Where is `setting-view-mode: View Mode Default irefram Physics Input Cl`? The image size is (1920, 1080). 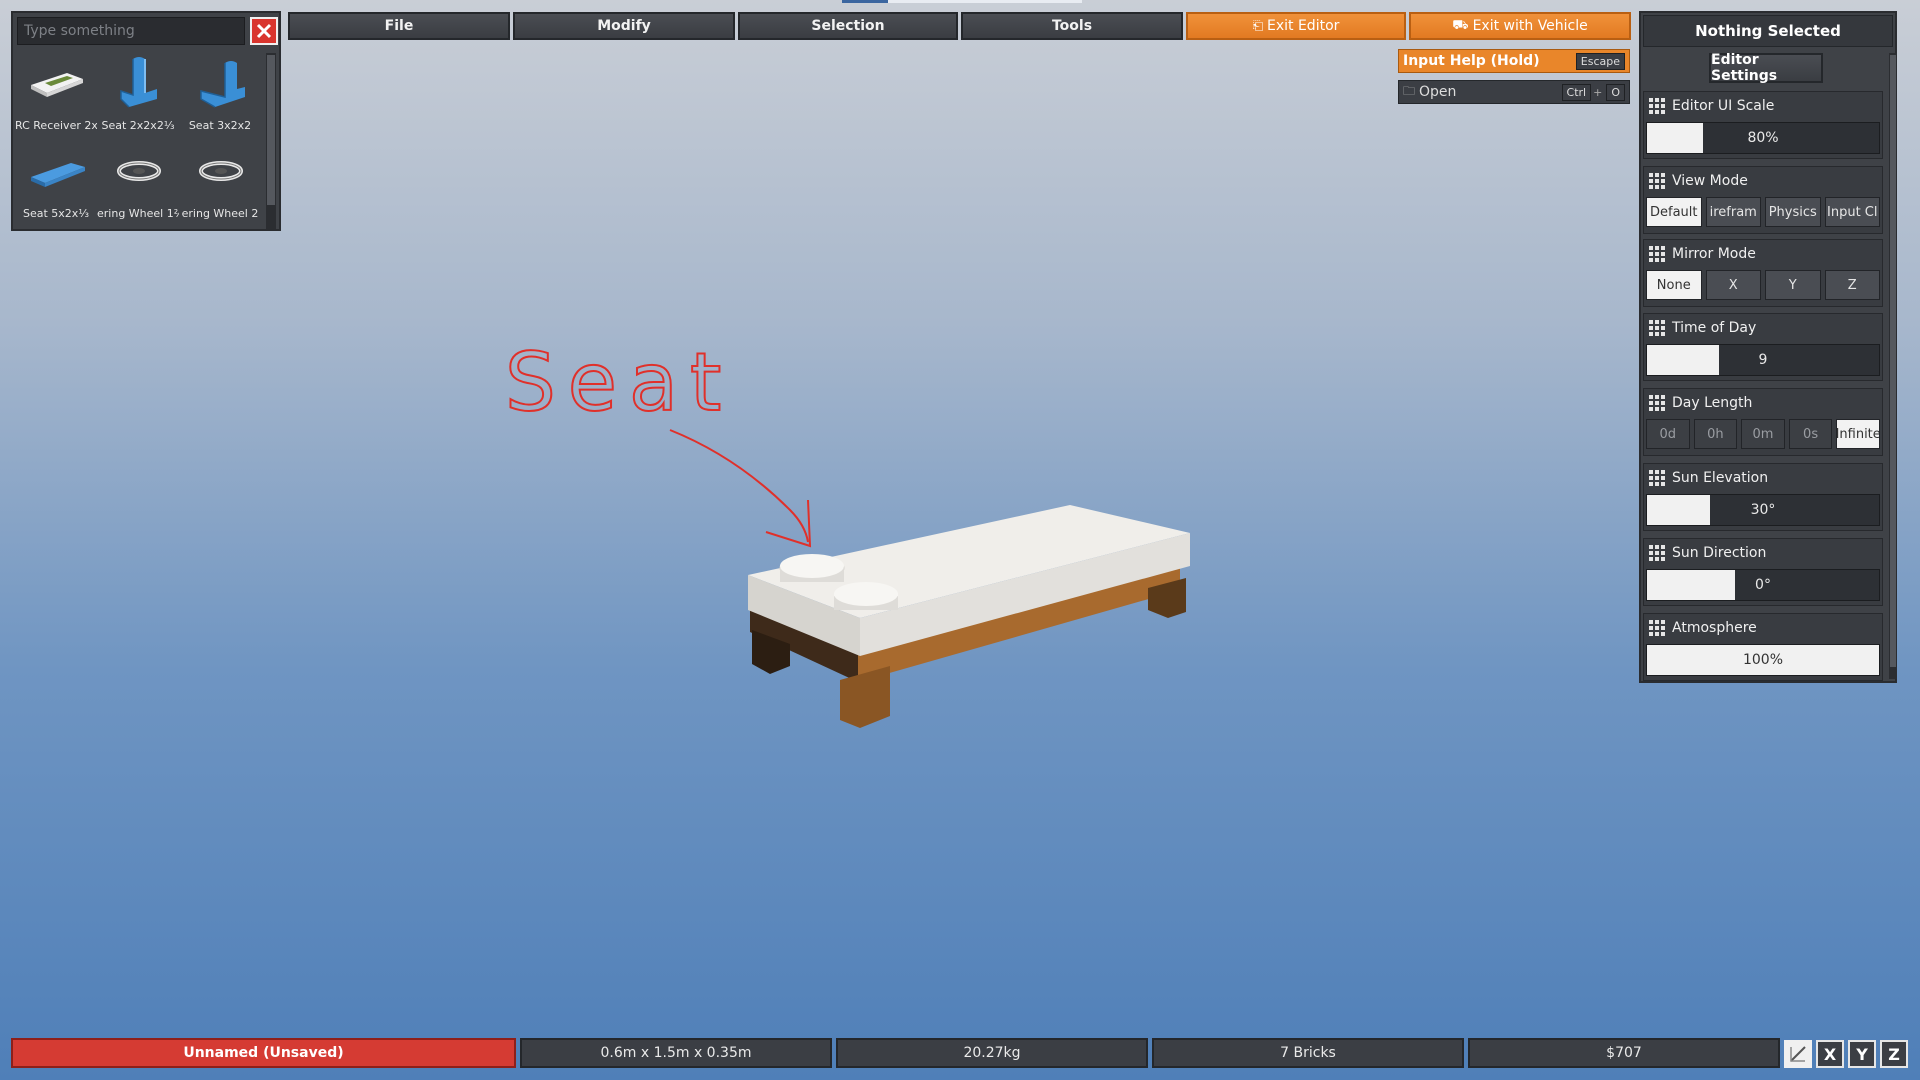 setting-view-mode: View Mode Default irefram Physics Input Cl is located at coordinates (1763, 200).